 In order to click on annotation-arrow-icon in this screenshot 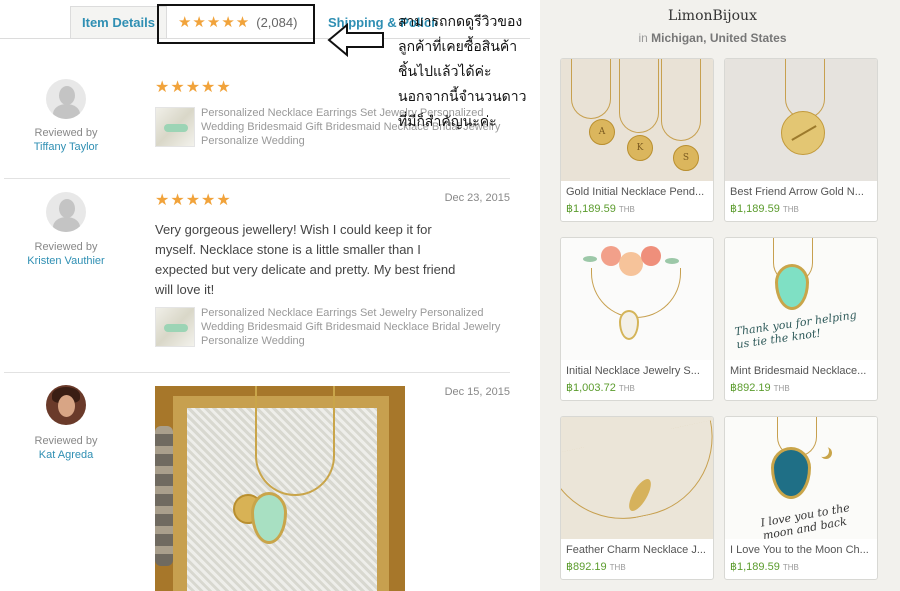, I will do `click(355, 40)`.